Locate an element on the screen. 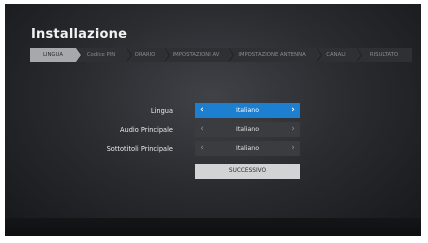  subtitles-selector: ‹ Italiano › is located at coordinates (247, 148).